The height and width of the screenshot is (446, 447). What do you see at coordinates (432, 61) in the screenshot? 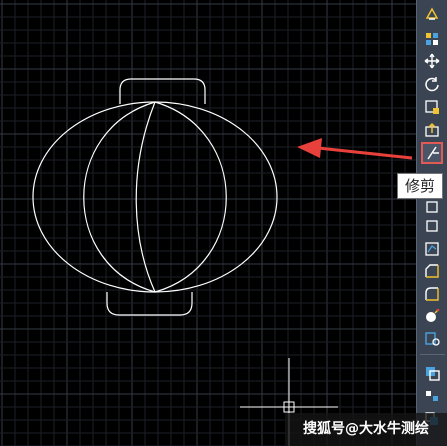
I see `move-icon` at bounding box center [432, 61].